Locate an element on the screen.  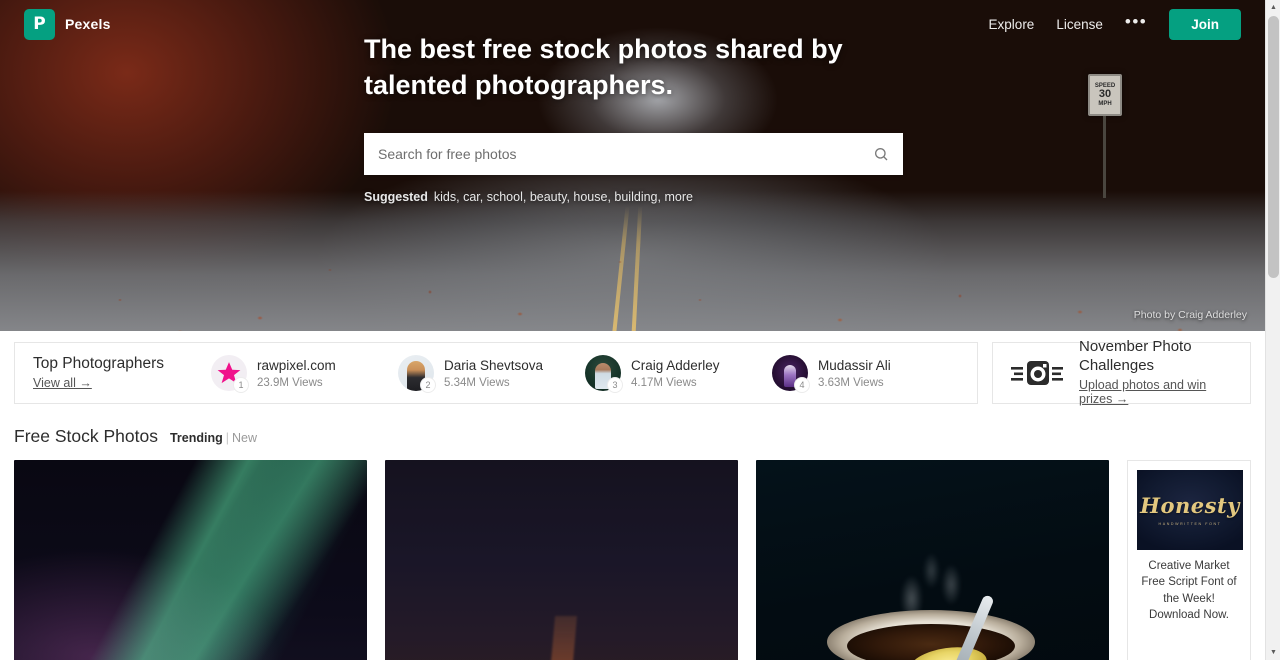
gallery-header: Free Stock Photos Trending | New is located at coordinates (632, 425).